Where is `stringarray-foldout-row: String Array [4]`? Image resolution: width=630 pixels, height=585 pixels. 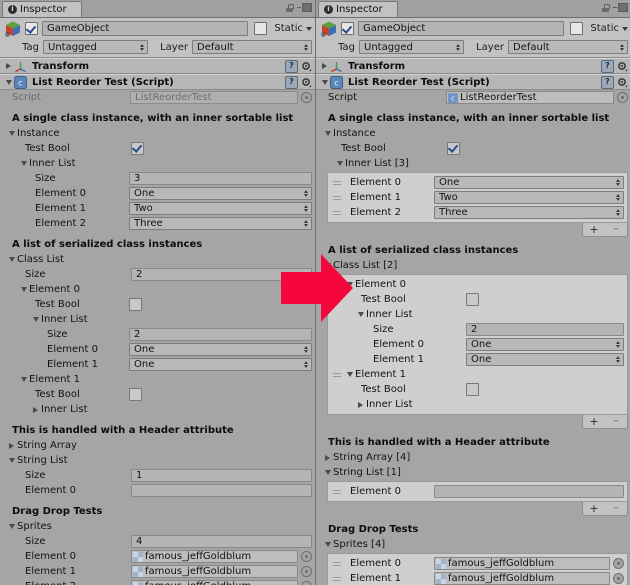 stringarray-foldout-row: String Array [4] is located at coordinates (473, 457).